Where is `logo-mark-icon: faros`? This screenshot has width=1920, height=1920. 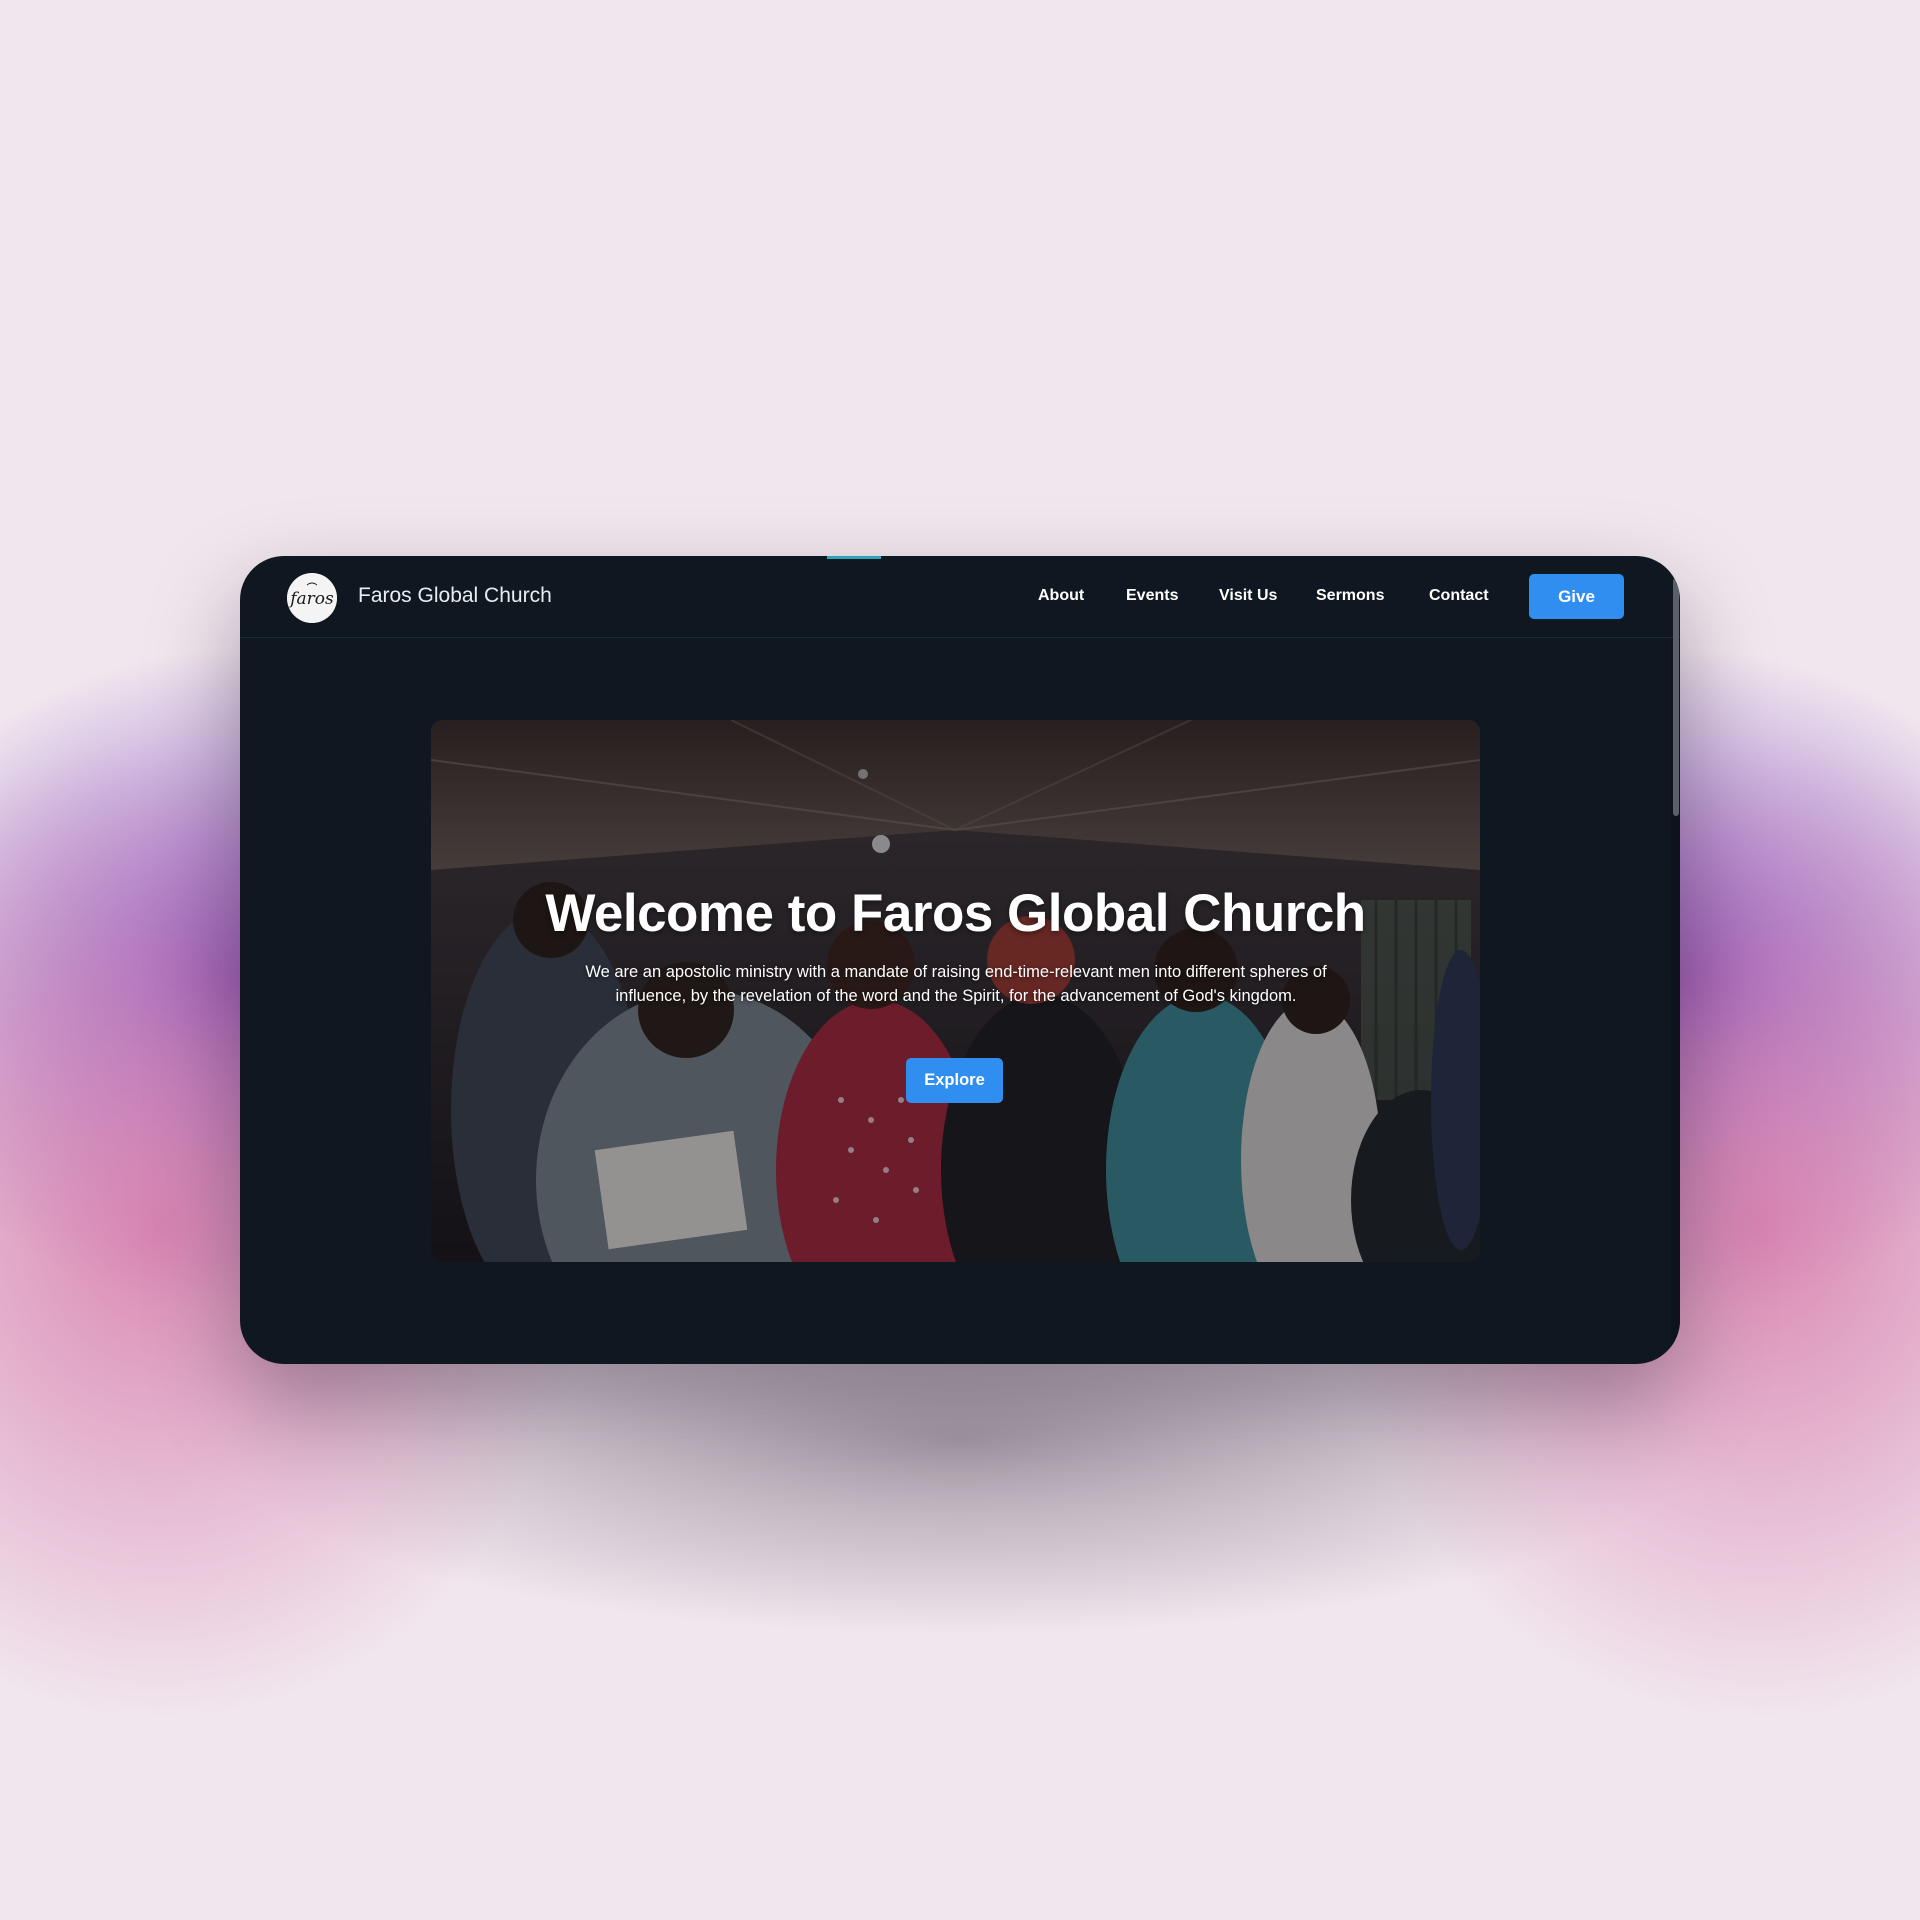
logo-mark-icon: faros is located at coordinates (312, 598).